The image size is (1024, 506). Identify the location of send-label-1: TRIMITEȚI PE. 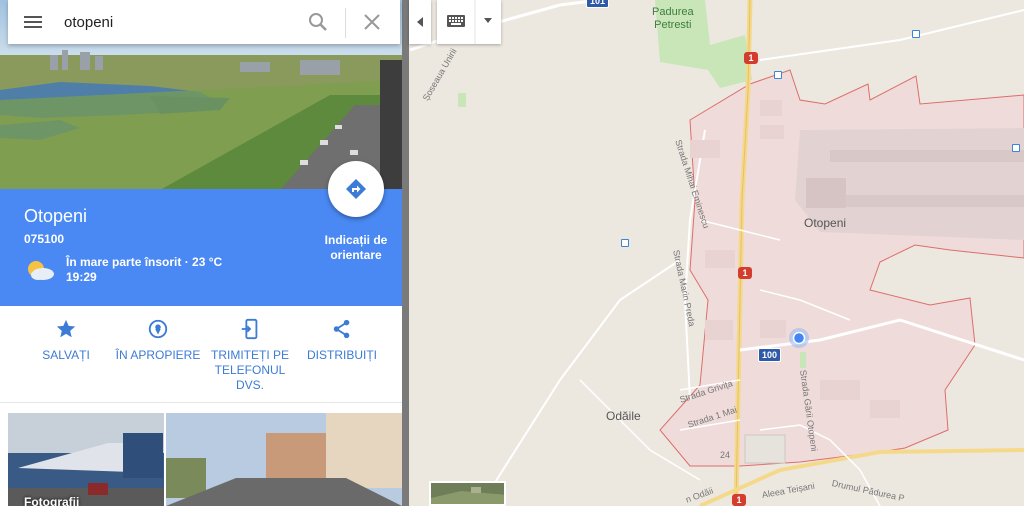
(250, 355).